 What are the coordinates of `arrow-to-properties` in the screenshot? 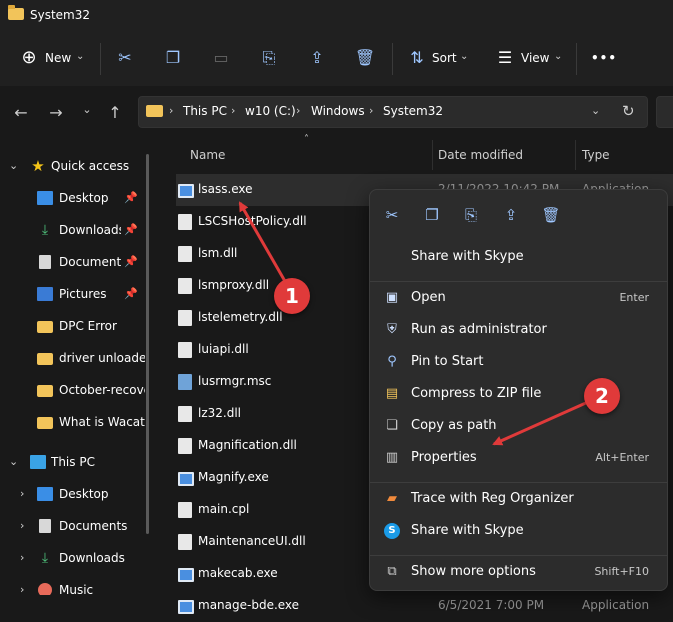 It's located at (540, 423).